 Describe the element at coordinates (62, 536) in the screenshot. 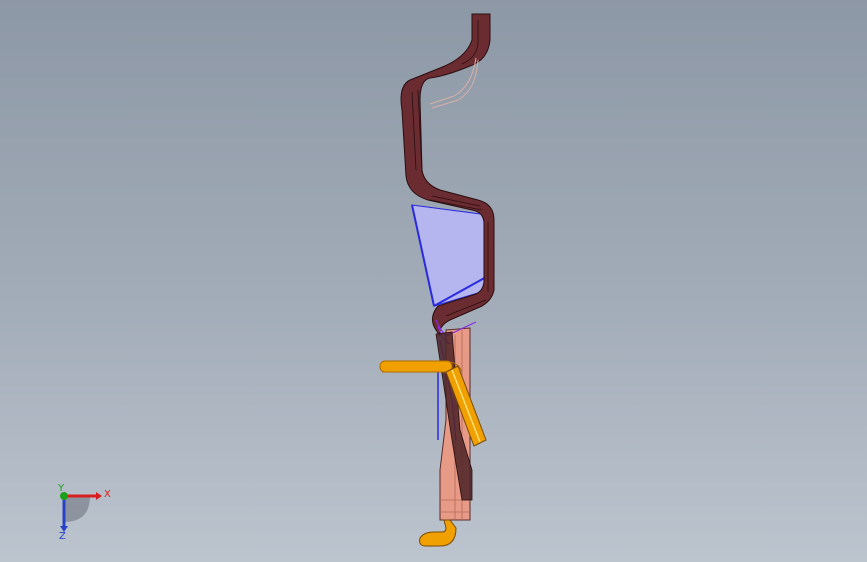

I see `z-axis-label: Z` at that location.